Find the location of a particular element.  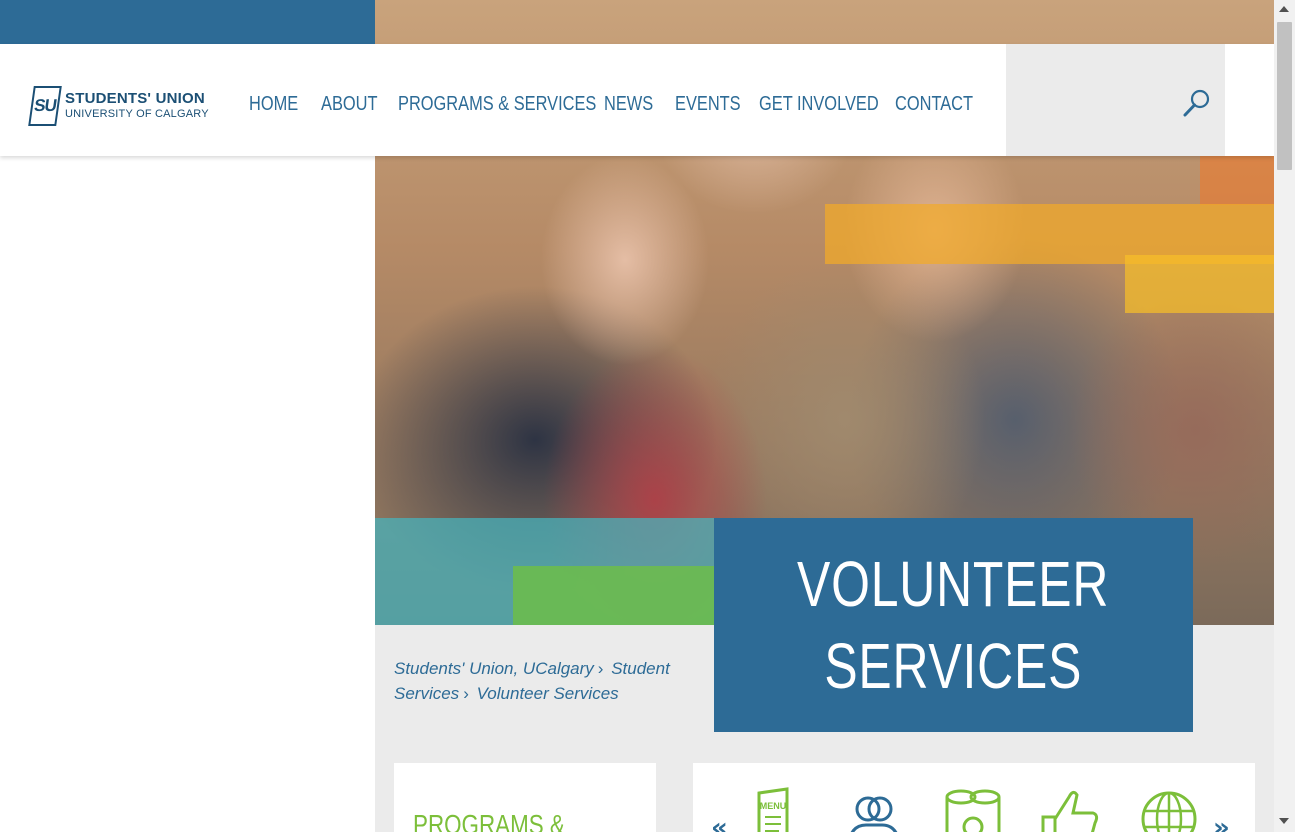

scroll-thumb is located at coordinates (1284, 96).